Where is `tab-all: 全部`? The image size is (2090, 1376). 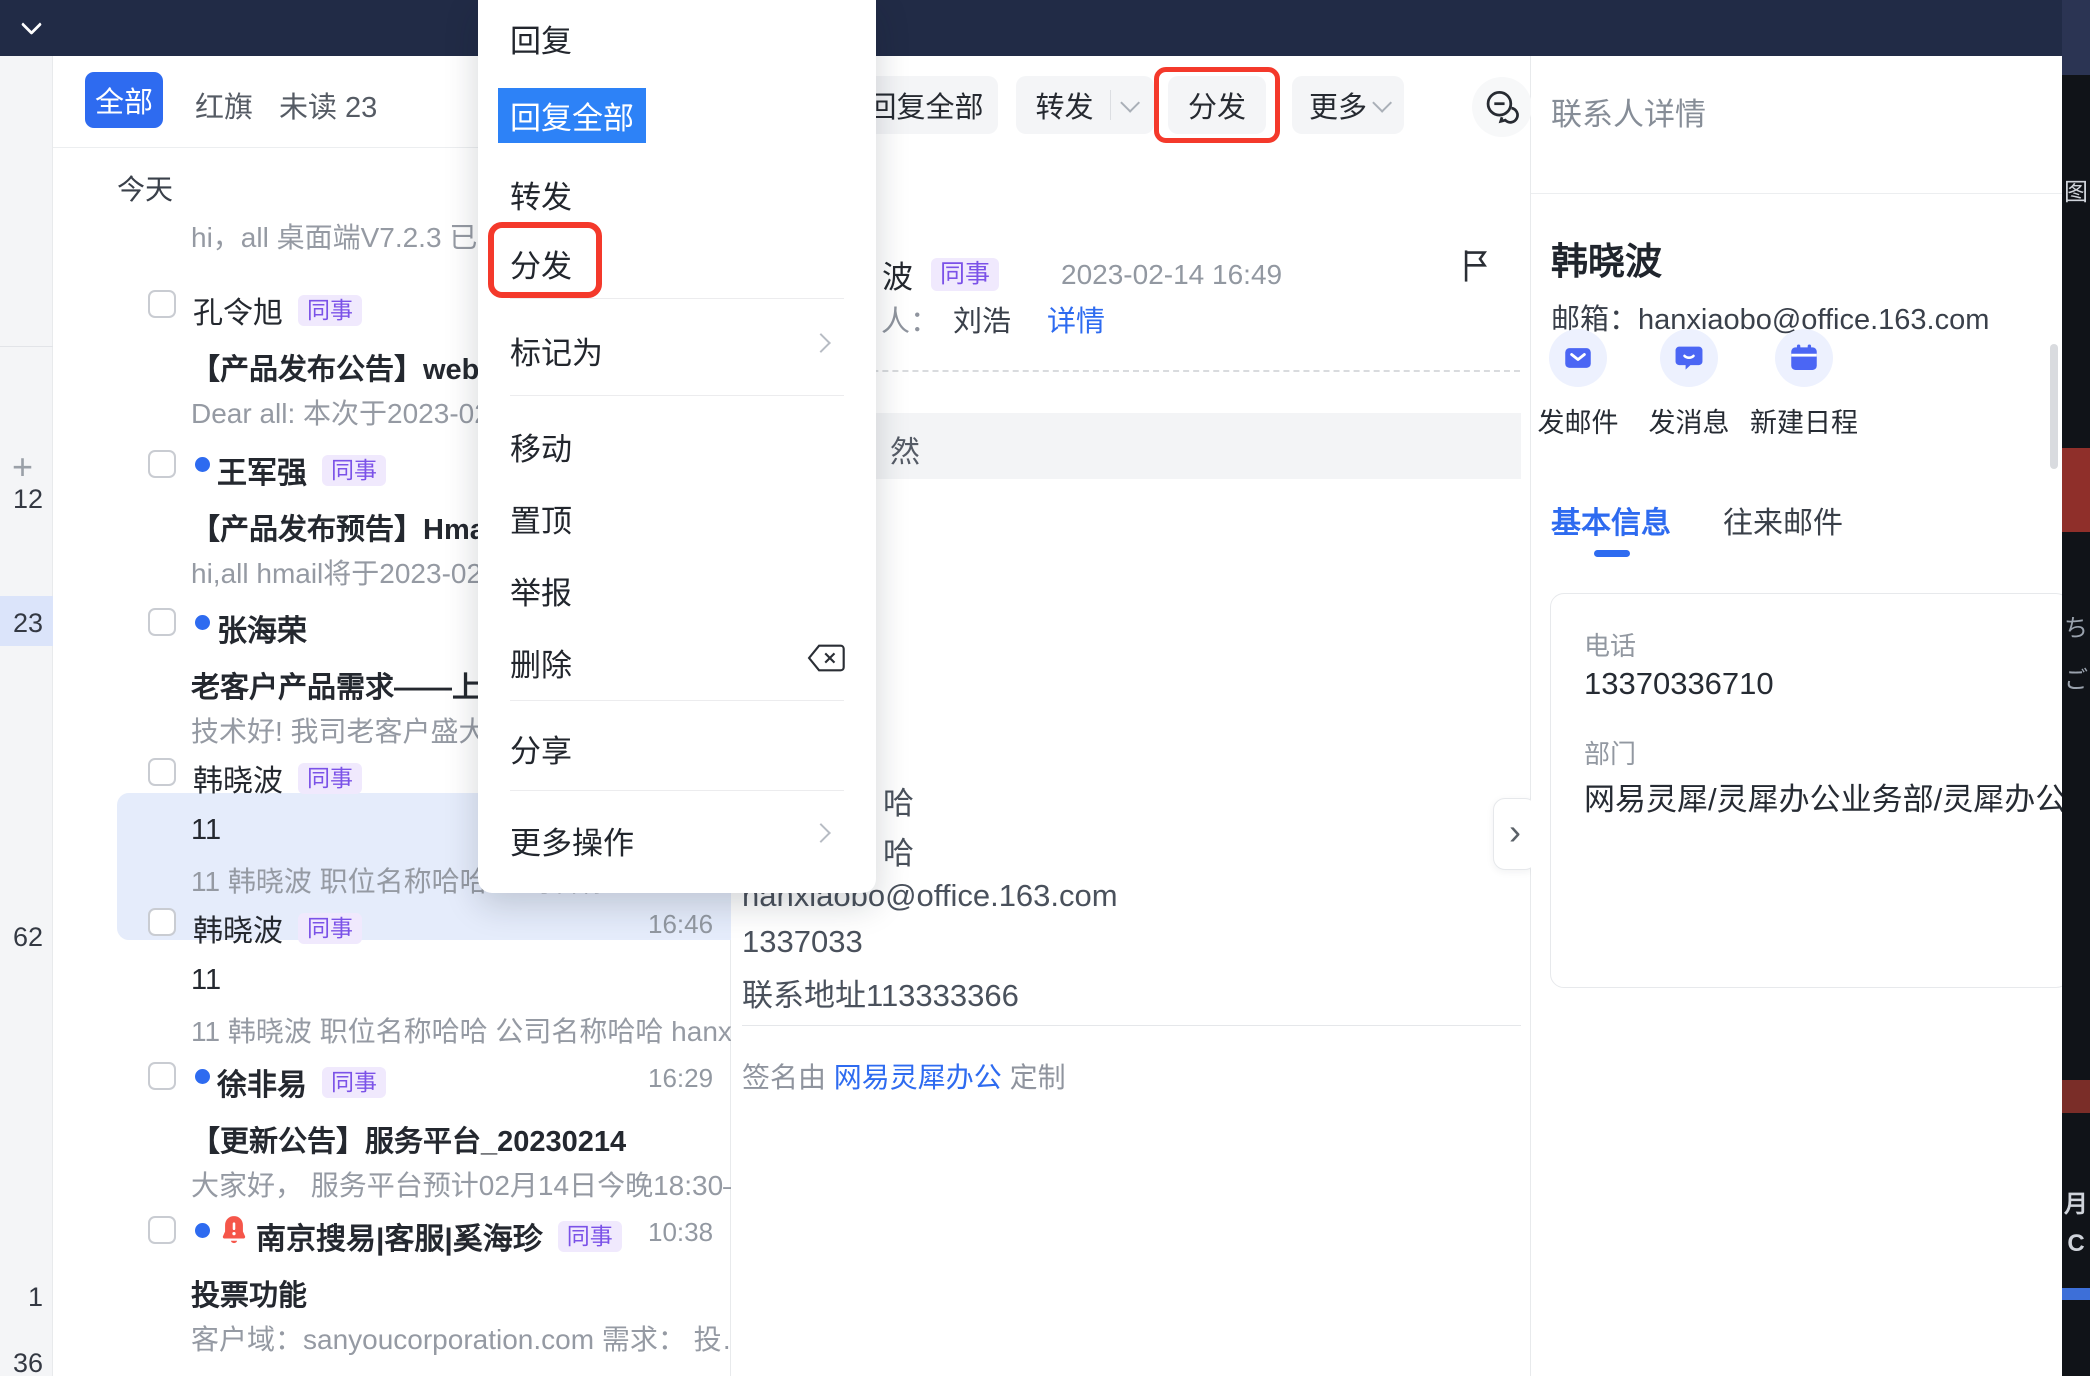 tab-all: 全部 is located at coordinates (124, 100).